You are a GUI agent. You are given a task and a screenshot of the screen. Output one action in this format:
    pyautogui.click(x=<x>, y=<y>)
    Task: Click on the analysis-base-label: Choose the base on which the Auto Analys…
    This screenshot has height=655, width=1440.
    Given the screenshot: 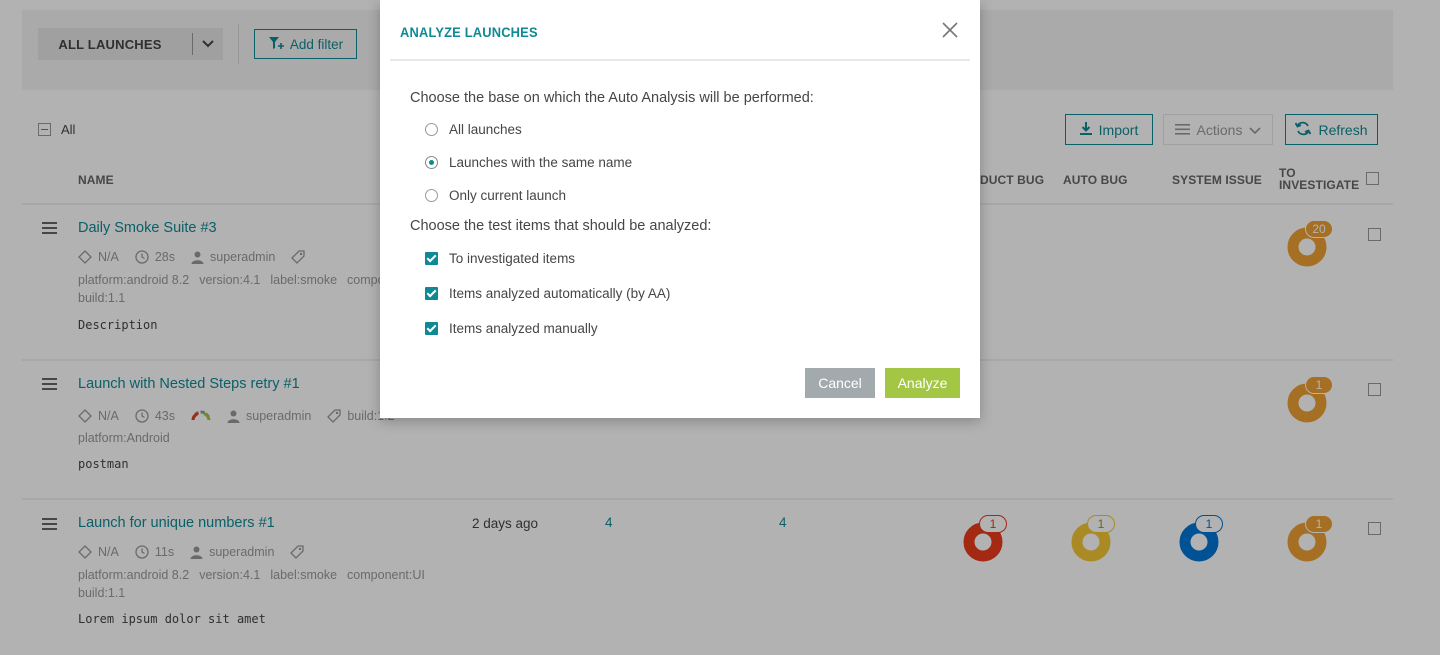 What is the action you would take?
    pyautogui.click(x=612, y=98)
    